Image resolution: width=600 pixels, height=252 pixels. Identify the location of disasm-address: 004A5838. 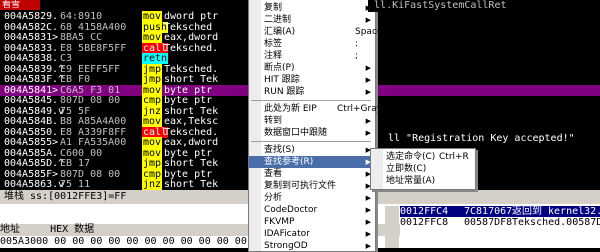
(28, 58).